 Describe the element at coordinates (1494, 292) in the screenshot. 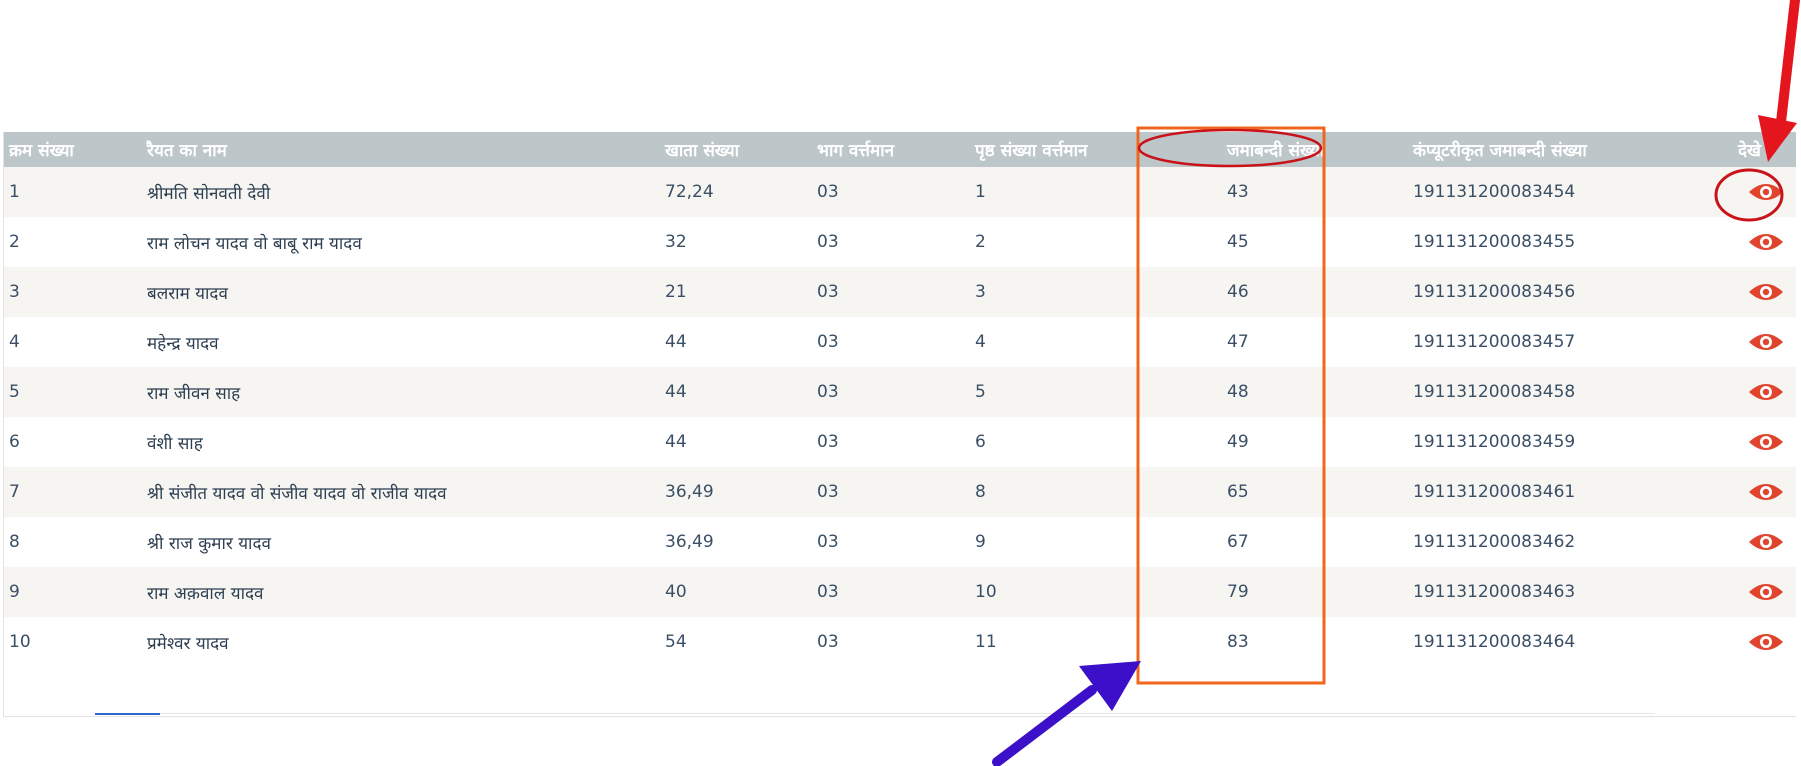

I see `computerized-jamabandi-cell: 191131200083456` at that location.